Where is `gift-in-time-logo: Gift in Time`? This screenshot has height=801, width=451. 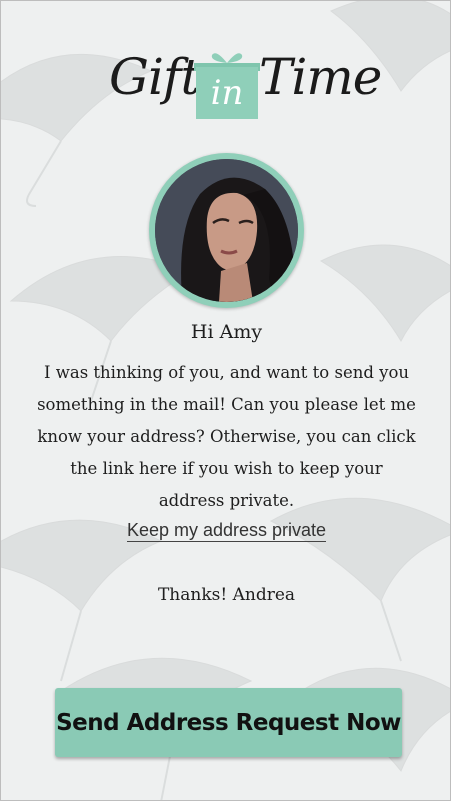 gift-in-time-logo: Gift in Time is located at coordinates (245, 79).